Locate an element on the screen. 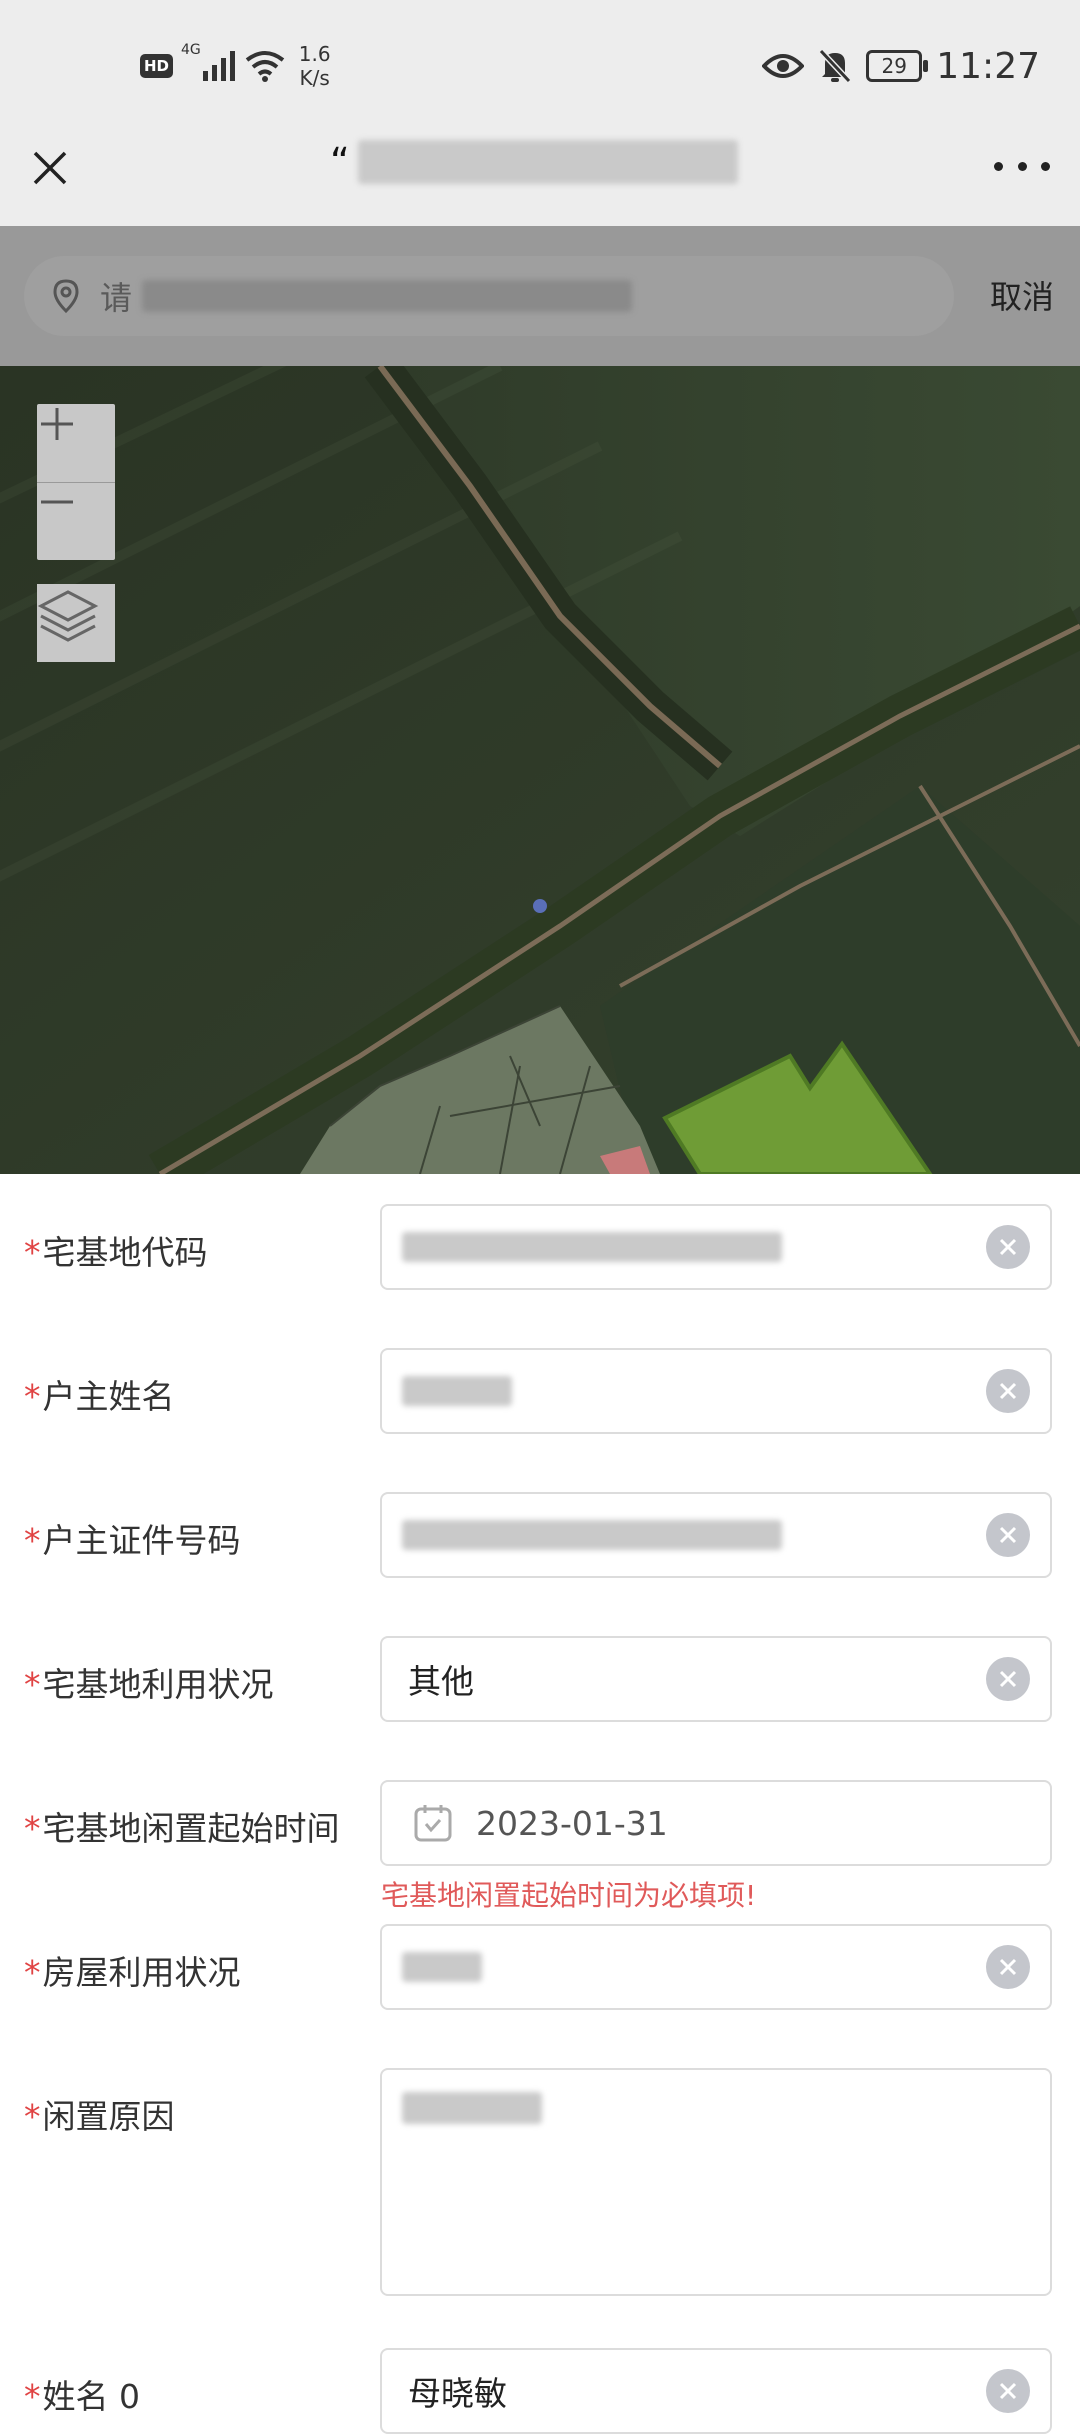  minus-icon is located at coordinates (57, 502).